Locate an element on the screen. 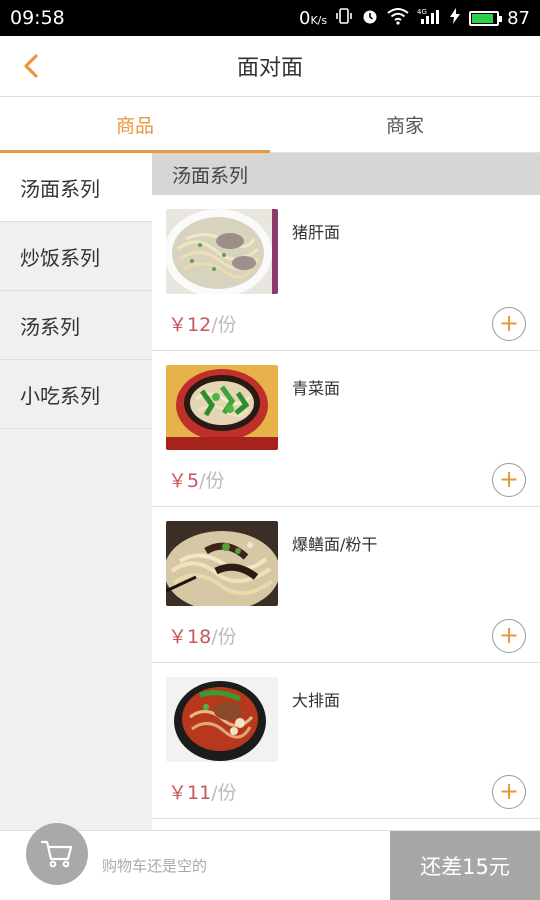 This screenshot has height=900, width=540. battery-icon is located at coordinates (486, 18).